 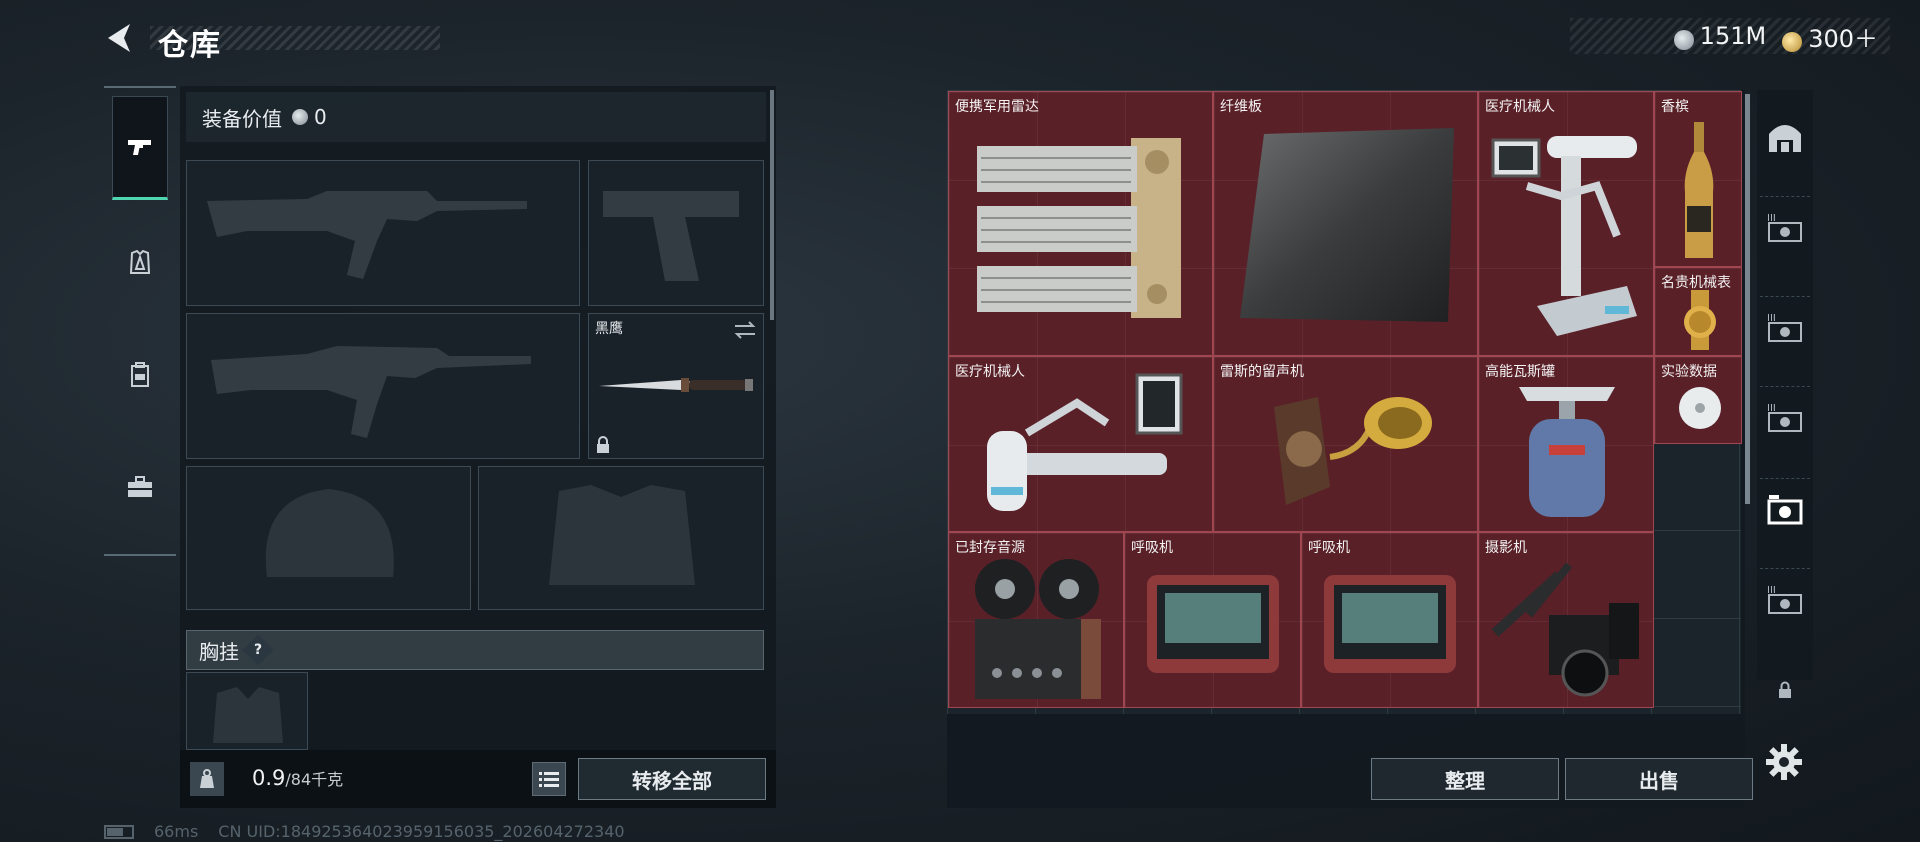 I want to click on silver-currency: 151M, so click(x=1720, y=36).